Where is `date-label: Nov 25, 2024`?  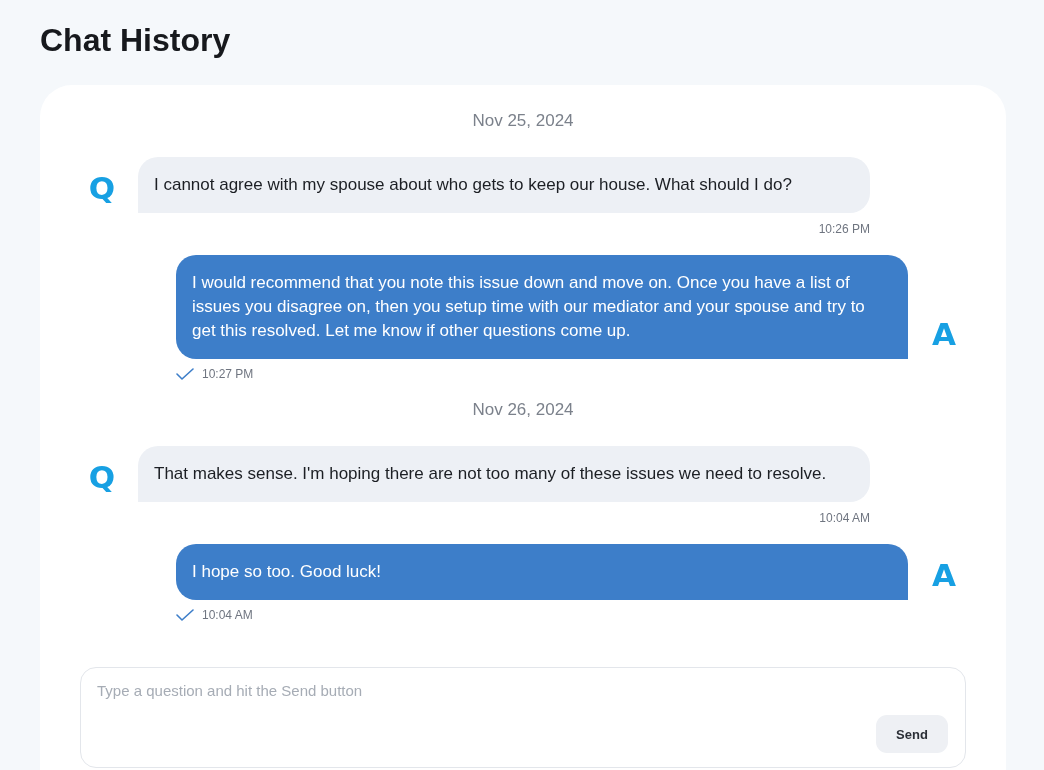
date-label: Nov 25, 2024 is located at coordinates (523, 120).